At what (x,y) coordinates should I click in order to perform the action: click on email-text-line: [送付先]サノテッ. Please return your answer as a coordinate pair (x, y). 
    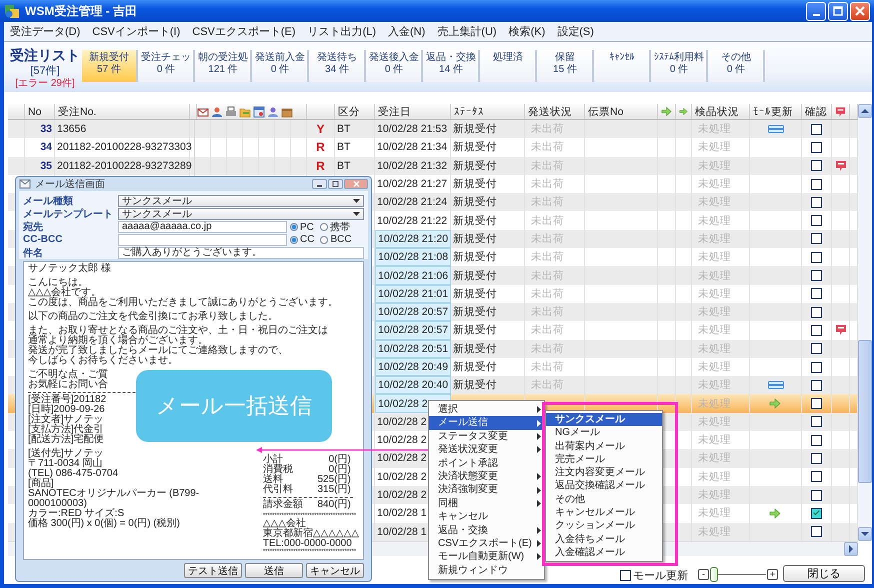
    Looking at the image, I should click on (66, 454).